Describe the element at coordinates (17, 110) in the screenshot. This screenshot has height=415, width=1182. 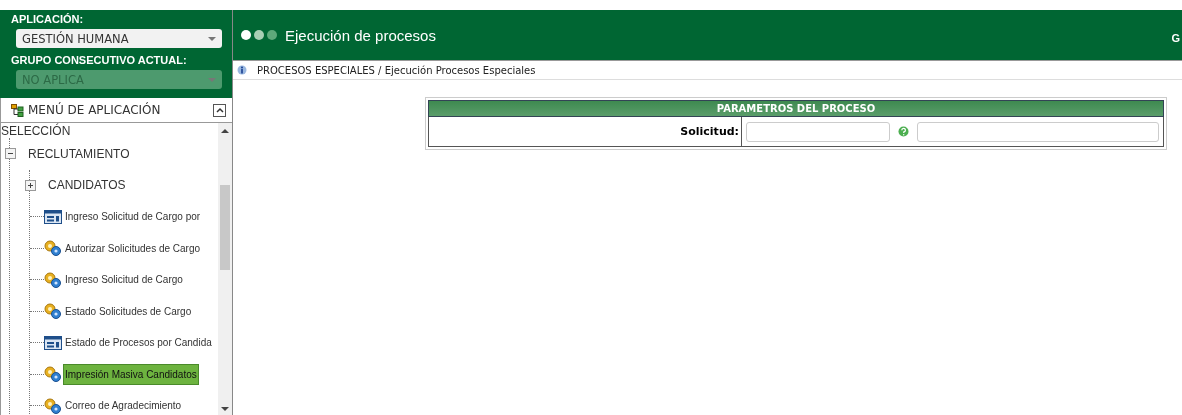
I see `tree-icon` at that location.